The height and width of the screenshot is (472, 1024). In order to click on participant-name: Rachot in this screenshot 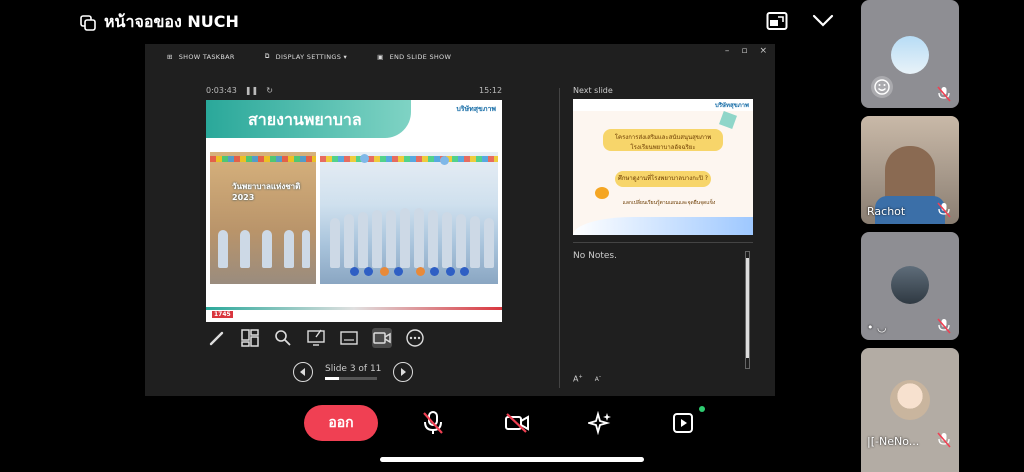, I will do `click(886, 211)`.